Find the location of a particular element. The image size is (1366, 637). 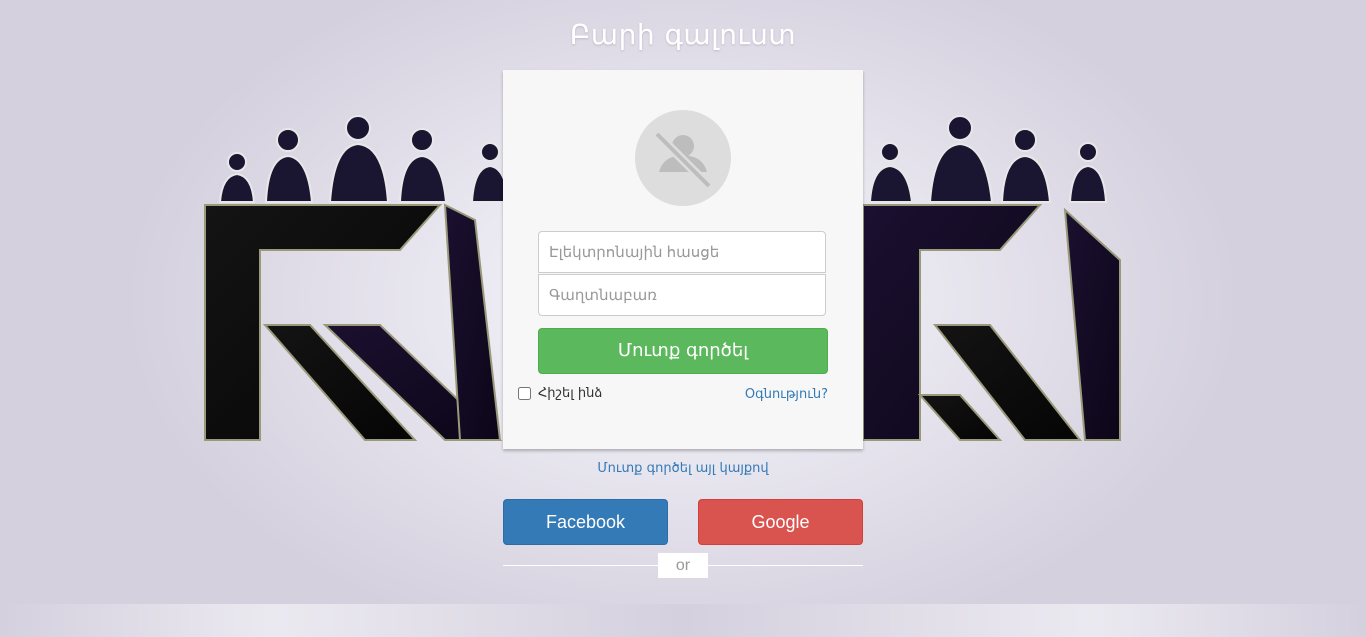

email-field is located at coordinates (682, 252).